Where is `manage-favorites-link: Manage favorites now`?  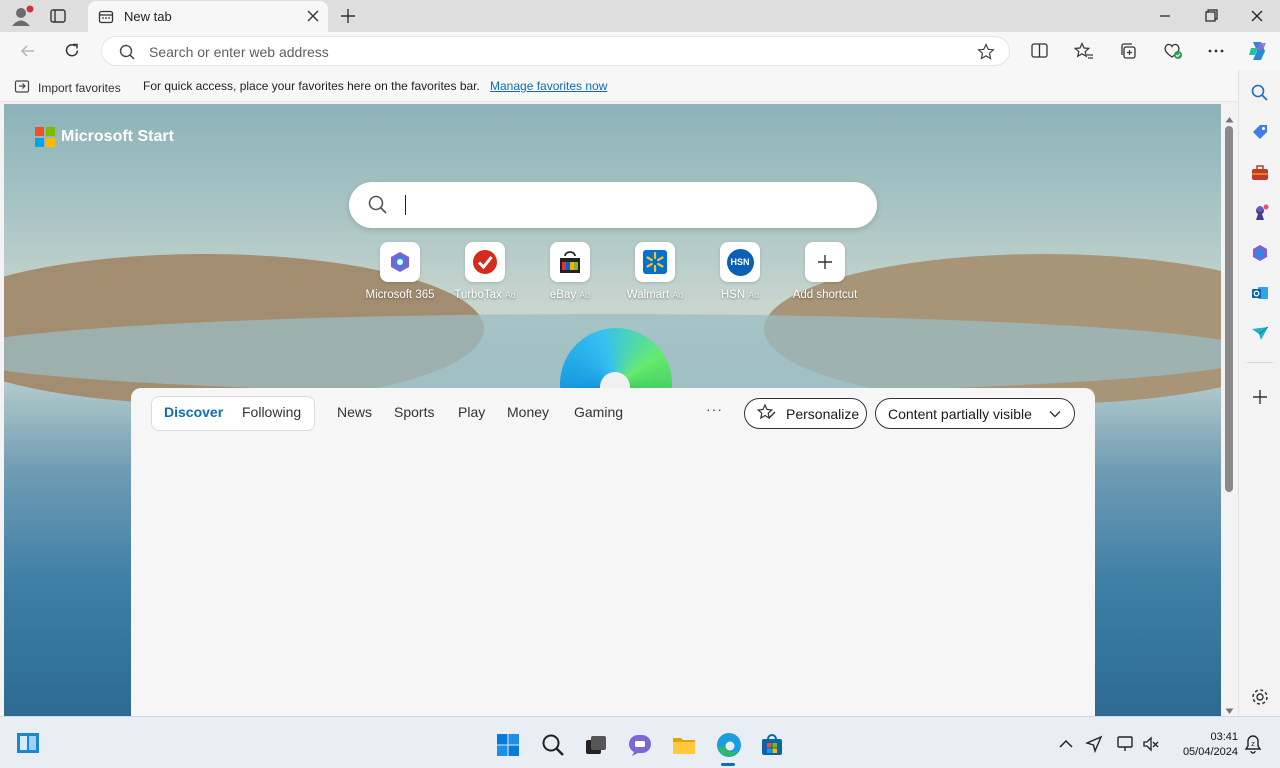 manage-favorites-link: Manage favorites now is located at coordinates (548, 86).